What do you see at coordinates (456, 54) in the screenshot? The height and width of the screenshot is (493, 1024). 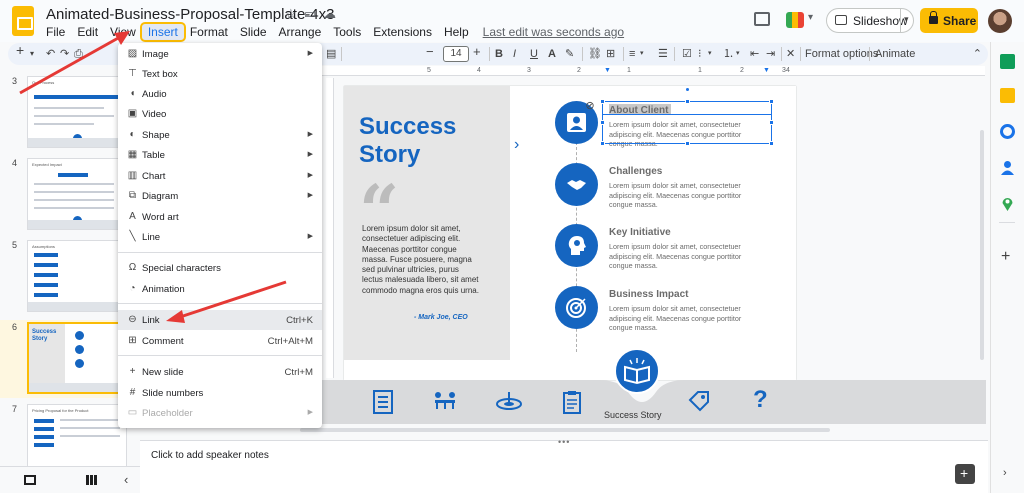 I see `font-size-input: 14` at bounding box center [456, 54].